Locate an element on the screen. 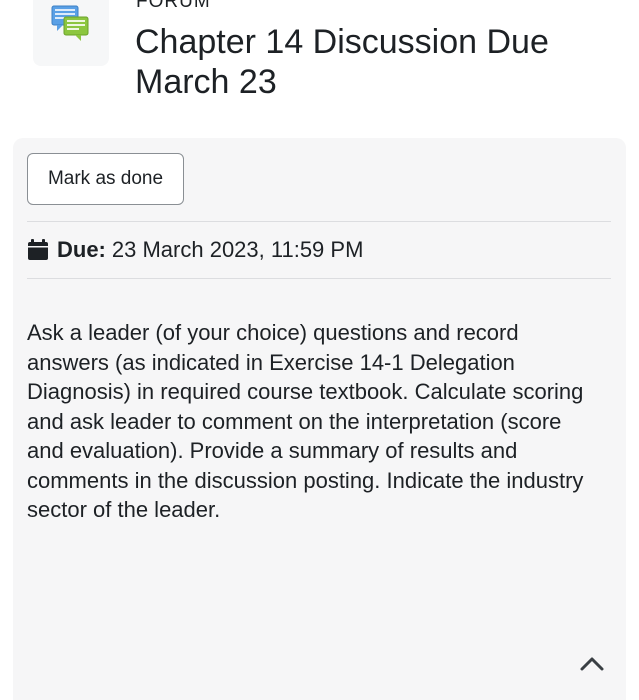 The height and width of the screenshot is (700, 639). activity-type-label: FORUM is located at coordinates (173, 6).